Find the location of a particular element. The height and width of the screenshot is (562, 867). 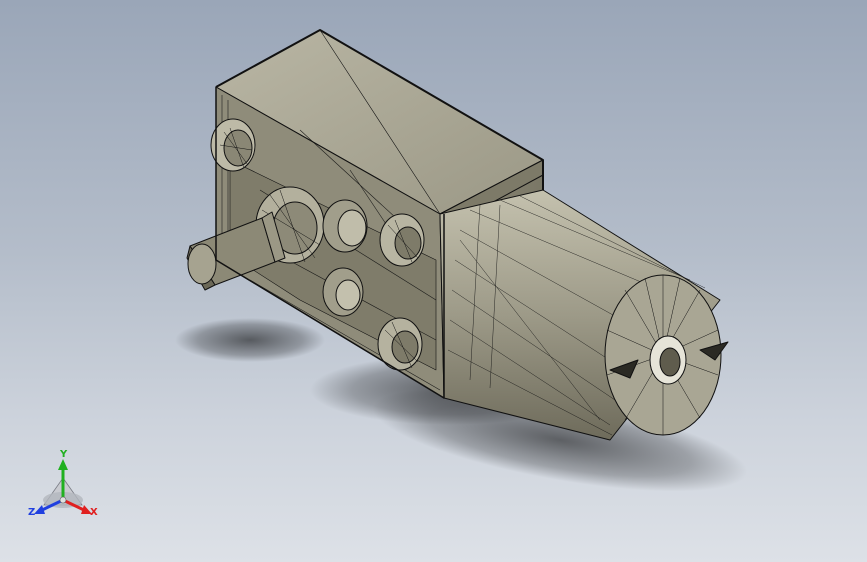

gear-boss-mid is located at coordinates (345, 226).